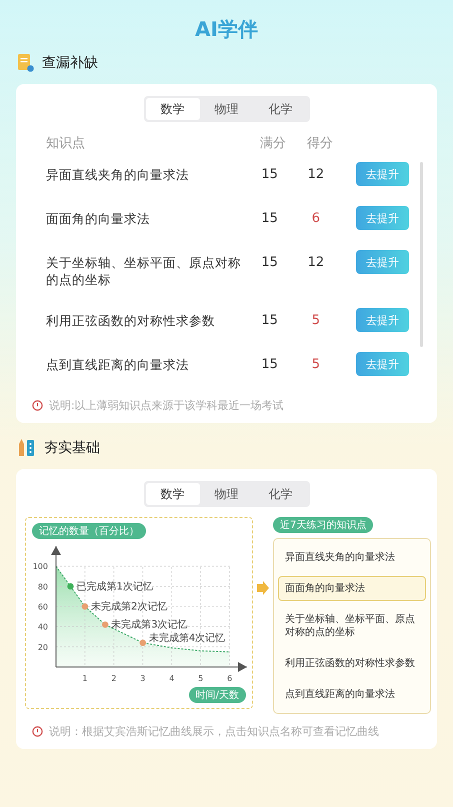 The height and width of the screenshot is (807, 453). What do you see at coordinates (27, 448) in the screenshot?
I see `pencil-ruler-icon` at bounding box center [27, 448].